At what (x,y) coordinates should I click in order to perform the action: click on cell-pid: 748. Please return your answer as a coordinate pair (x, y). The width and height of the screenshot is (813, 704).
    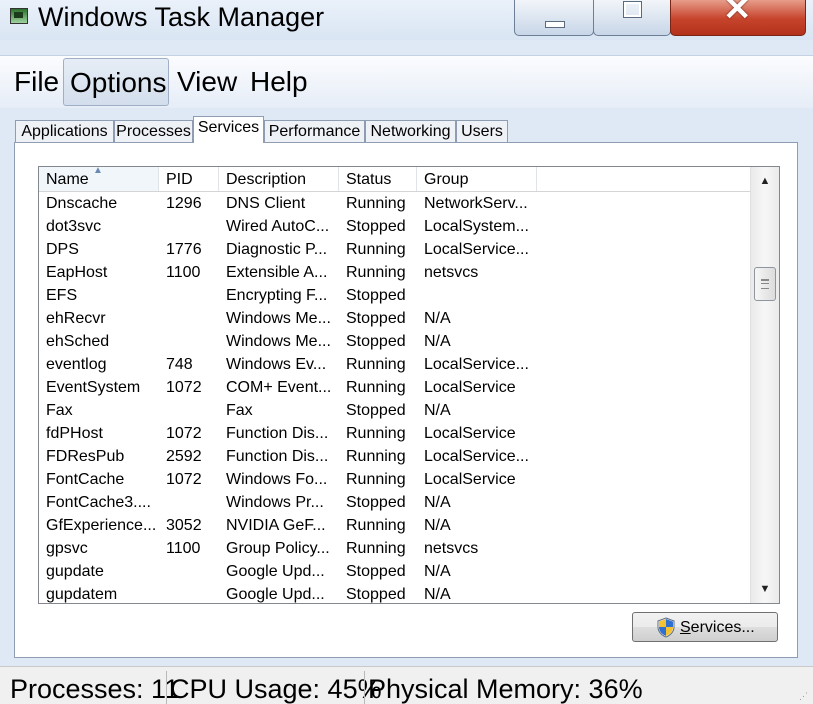
    Looking at the image, I should click on (179, 364).